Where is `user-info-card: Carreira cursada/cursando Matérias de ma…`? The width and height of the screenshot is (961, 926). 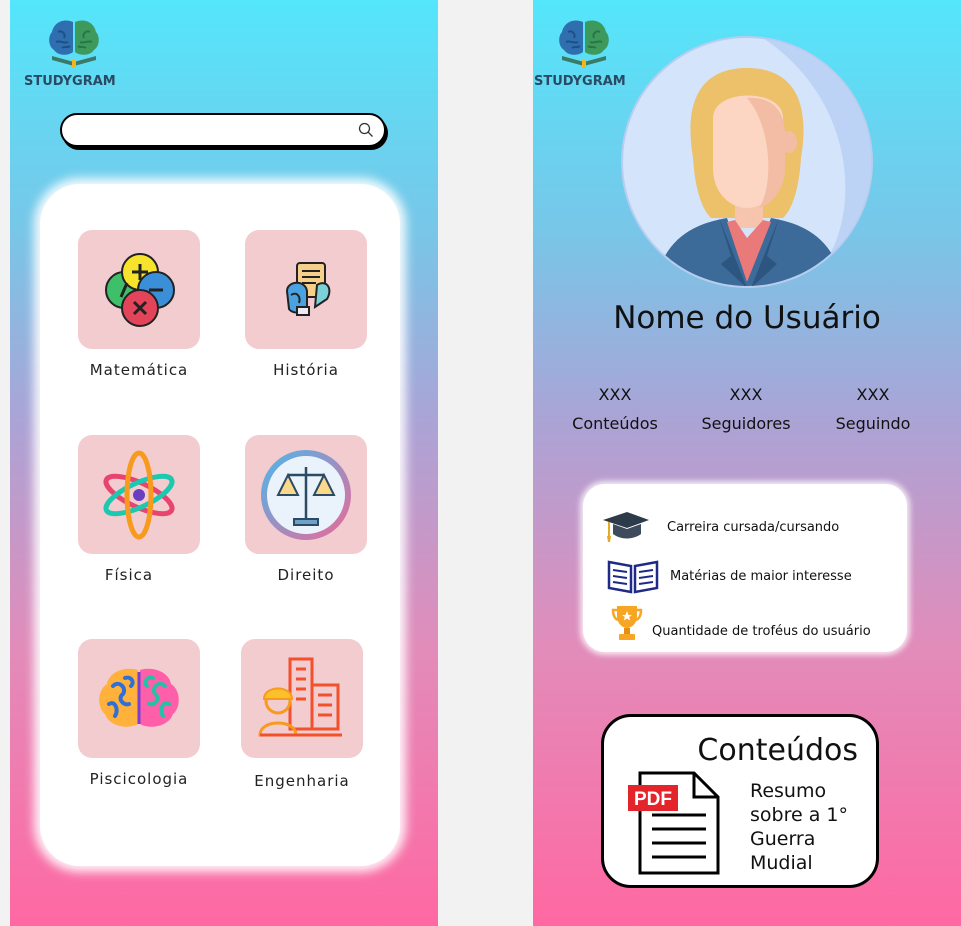
user-info-card: Carreira cursada/cursando Matérias de ma… is located at coordinates (745, 568).